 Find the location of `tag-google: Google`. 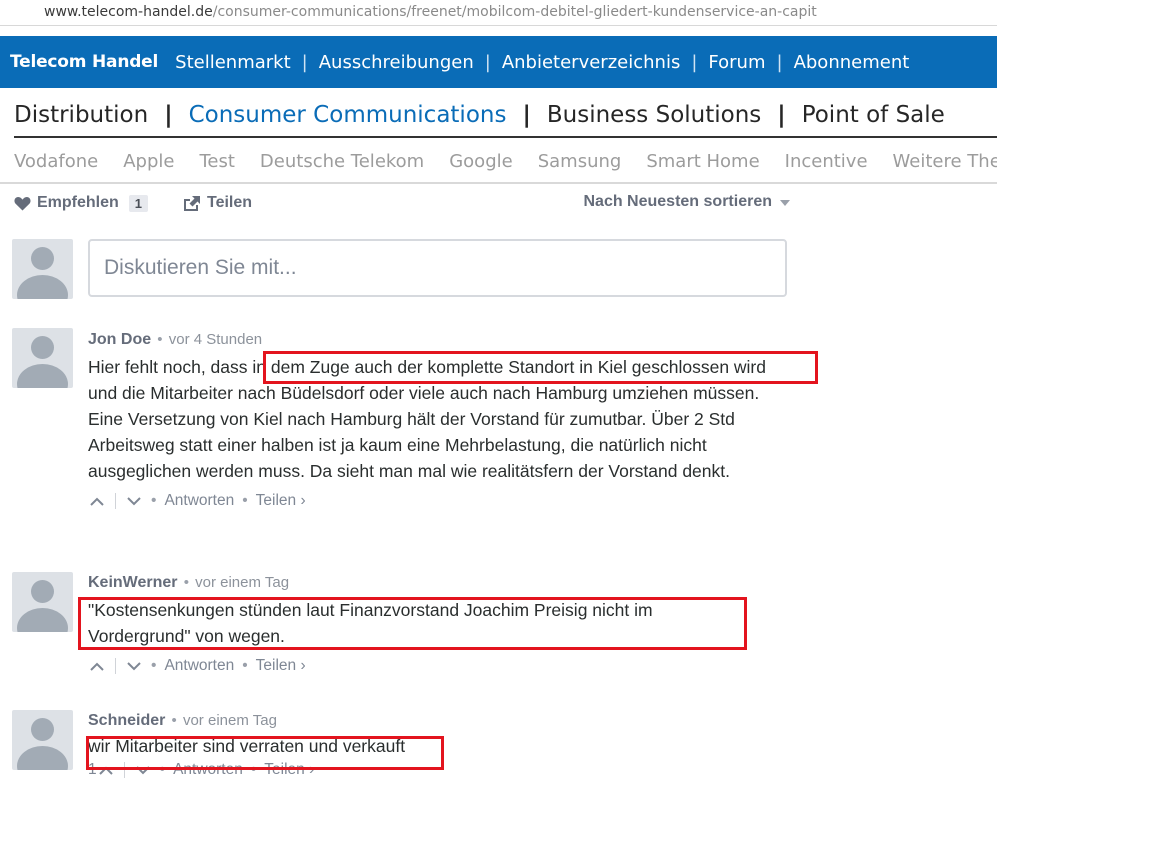

tag-google: Google is located at coordinates (480, 161).